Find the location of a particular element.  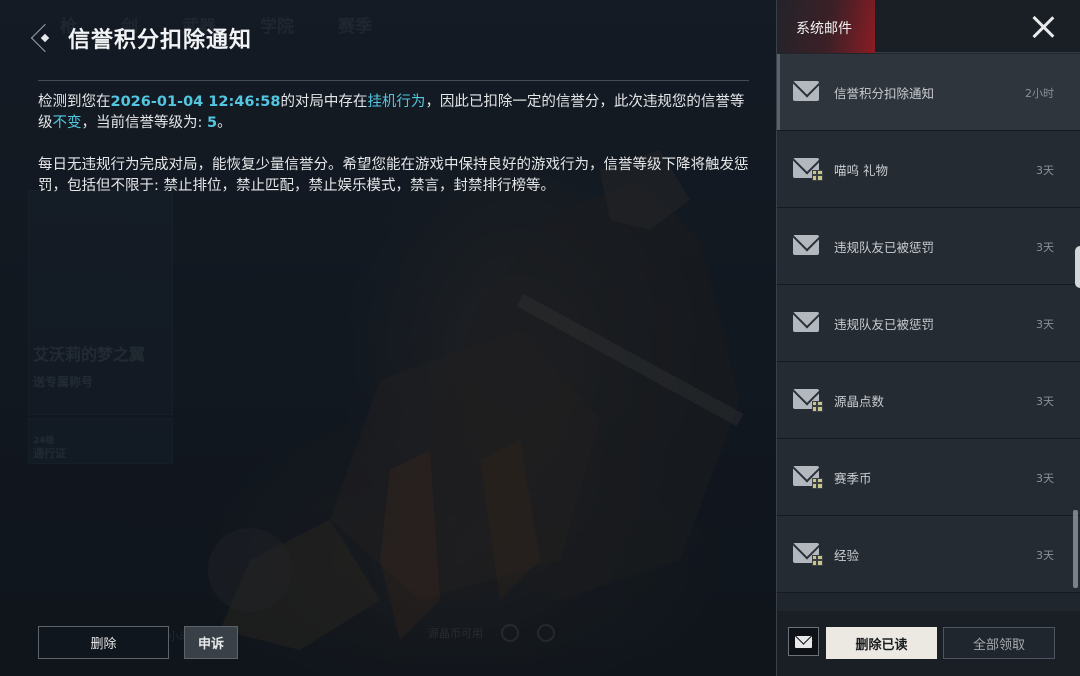

diamond-icon is located at coordinates (45, 38).